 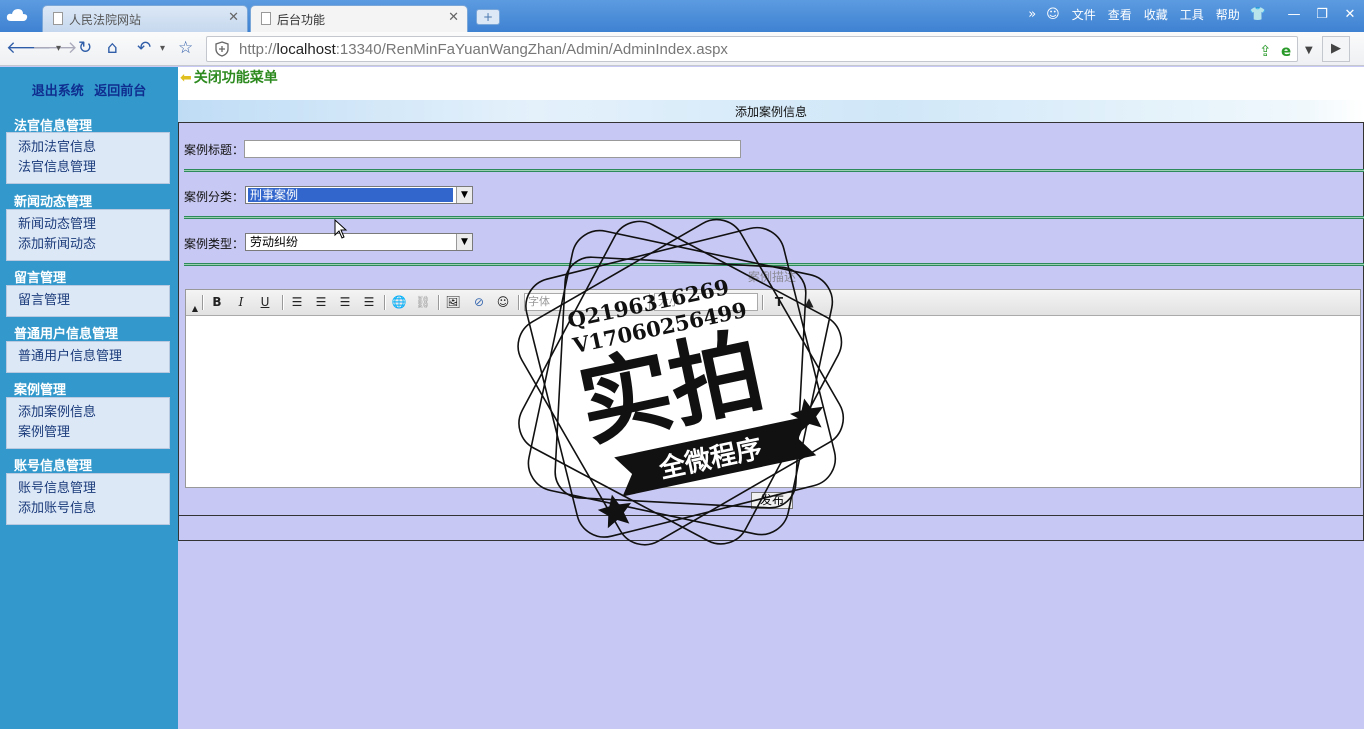 What do you see at coordinates (55, 48) in the screenshot?
I see `forward-icon: 🡒` at bounding box center [55, 48].